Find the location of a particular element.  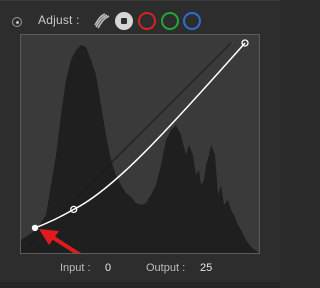

luminance-channel-button is located at coordinates (124, 21).